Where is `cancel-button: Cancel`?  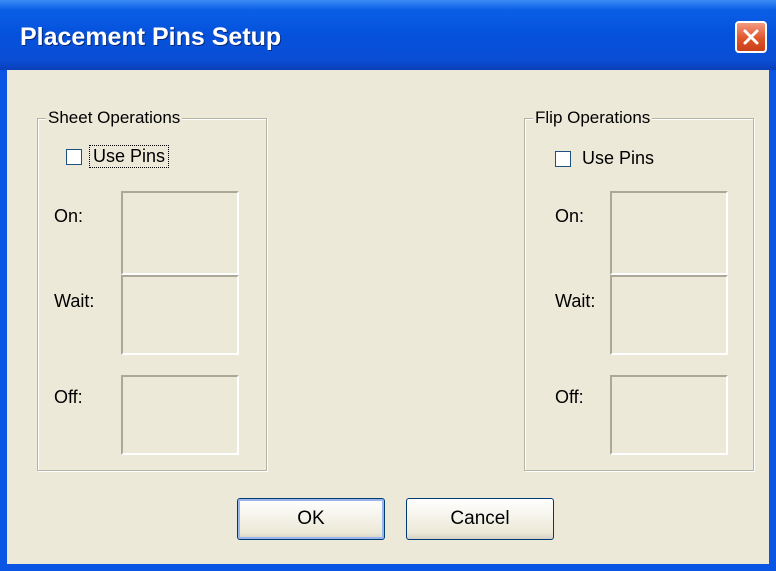 cancel-button: Cancel is located at coordinates (480, 519).